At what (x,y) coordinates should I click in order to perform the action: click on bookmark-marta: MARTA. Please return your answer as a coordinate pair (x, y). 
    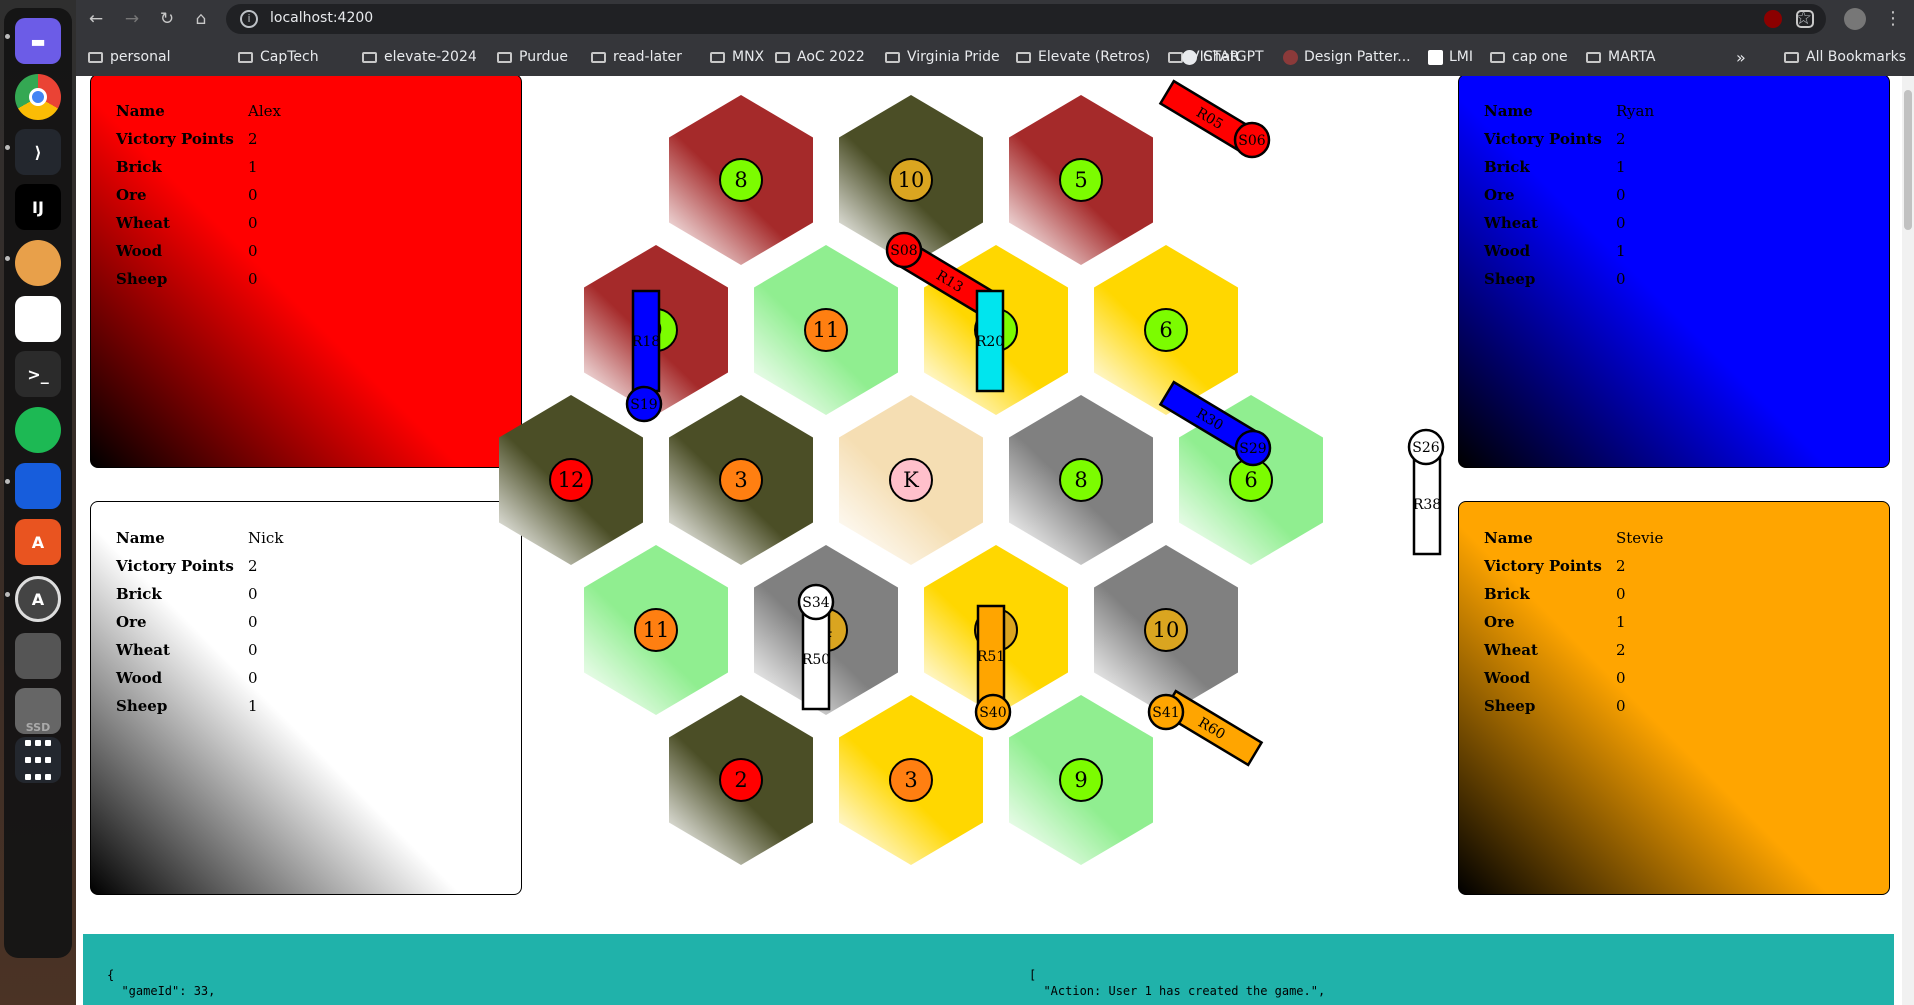
    Looking at the image, I should click on (1620, 57).